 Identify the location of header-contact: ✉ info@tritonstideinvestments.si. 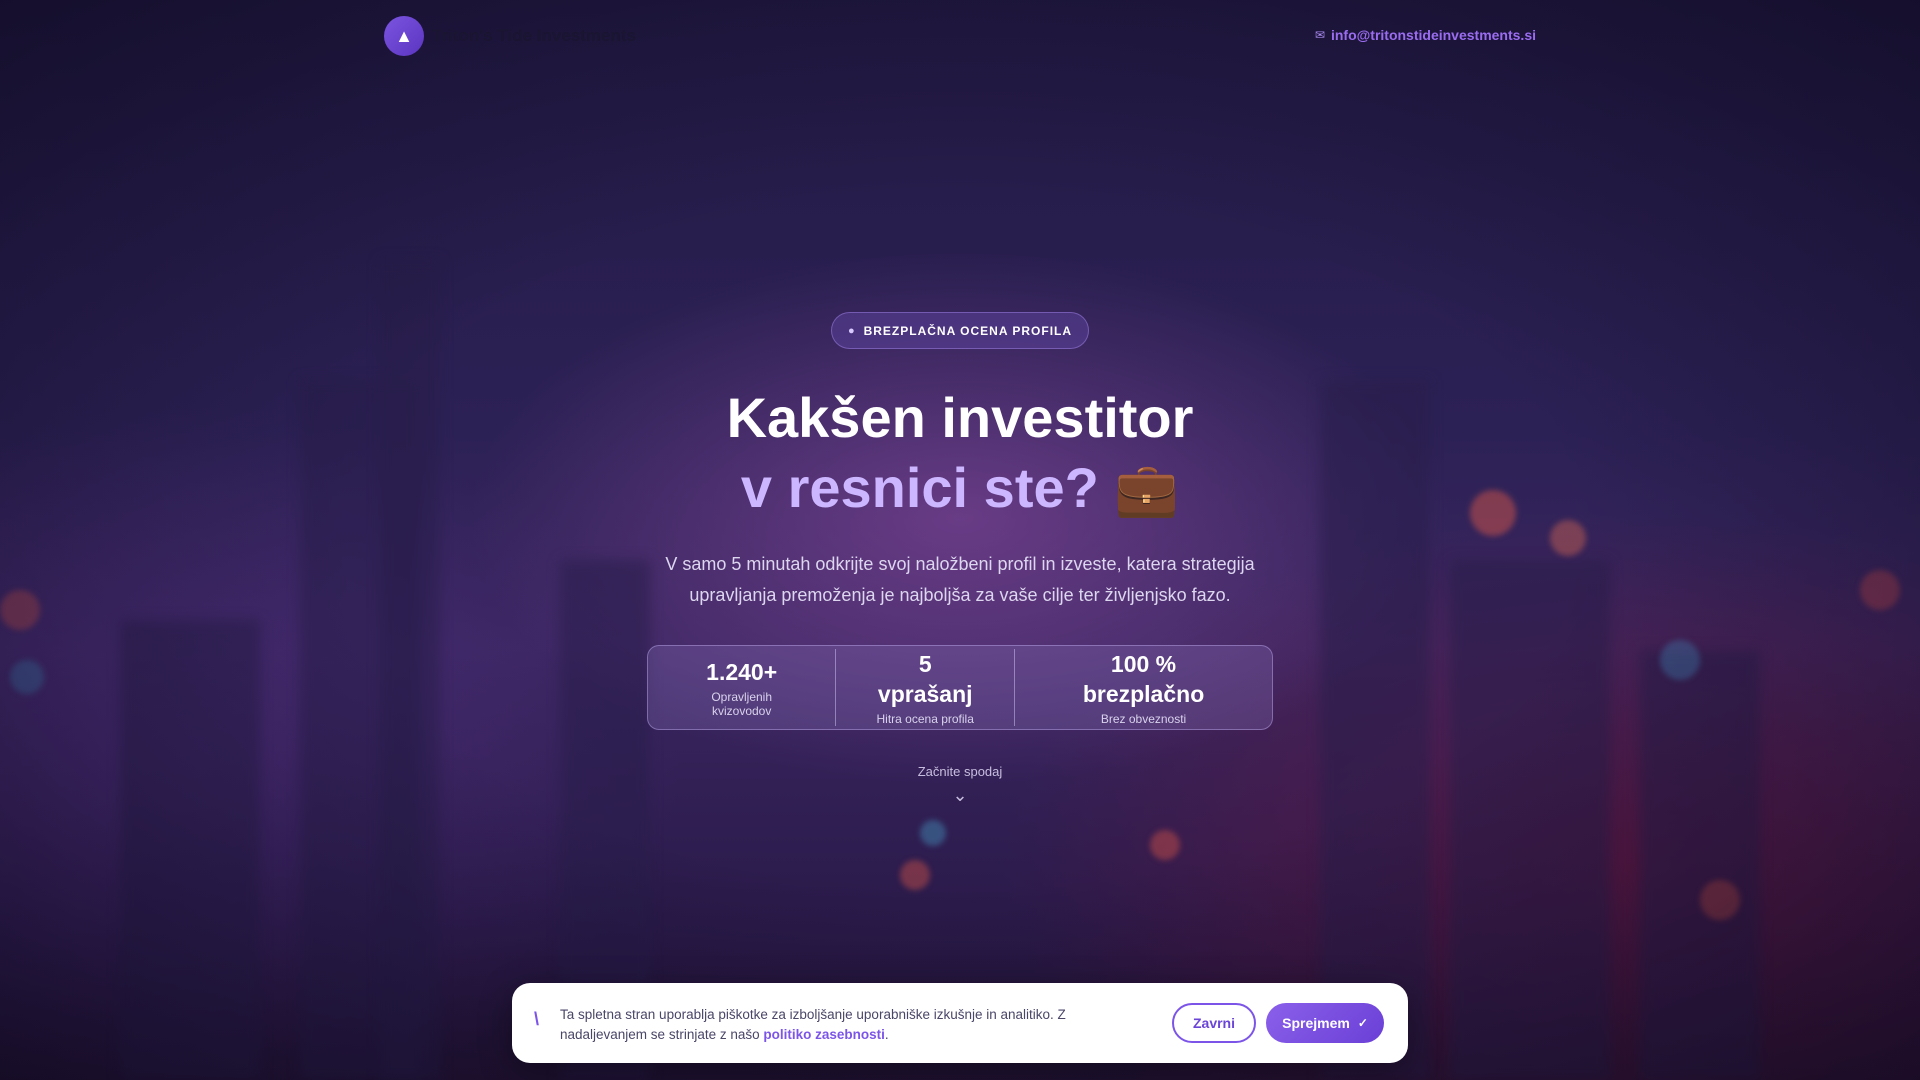
(1425, 35).